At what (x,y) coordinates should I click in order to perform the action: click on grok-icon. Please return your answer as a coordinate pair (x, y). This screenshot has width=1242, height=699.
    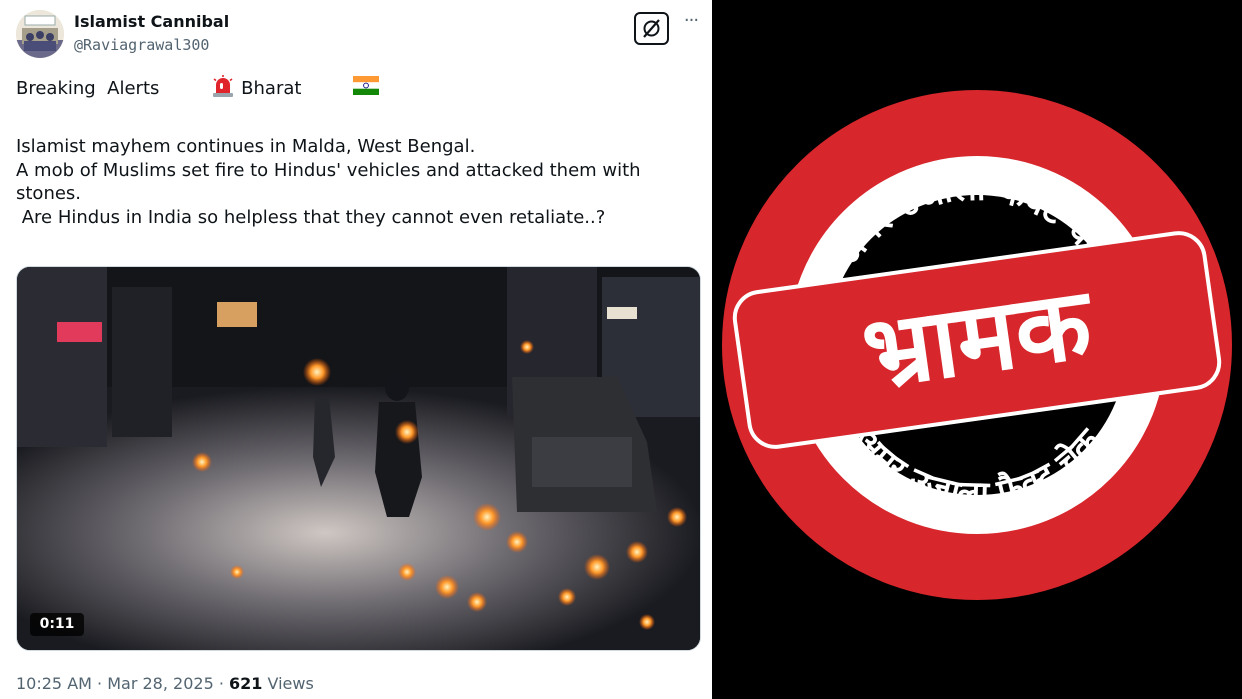
    Looking at the image, I should click on (651, 28).